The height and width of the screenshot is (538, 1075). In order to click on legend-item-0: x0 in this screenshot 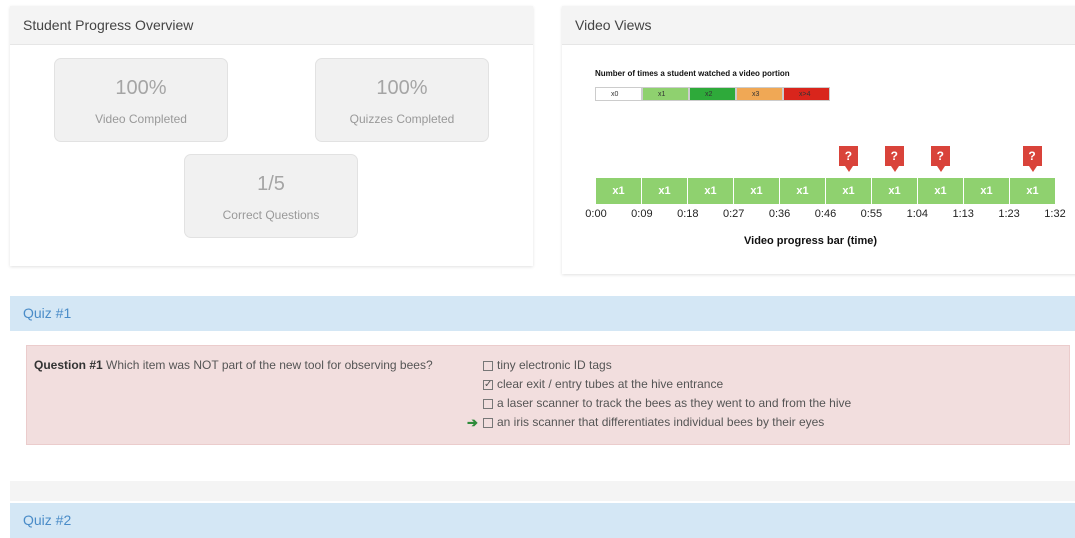, I will do `click(618, 94)`.